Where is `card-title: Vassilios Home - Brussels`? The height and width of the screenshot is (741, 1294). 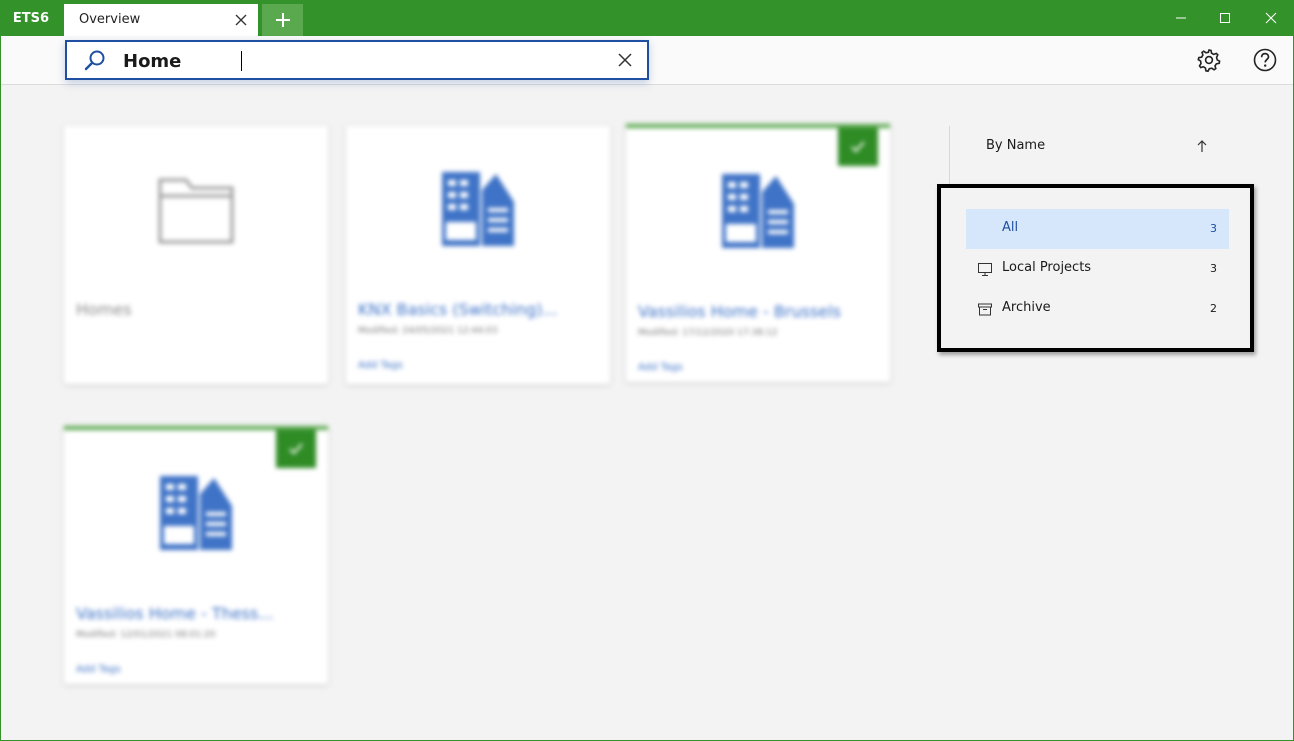
card-title: Vassilios Home - Brussels is located at coordinates (739, 311).